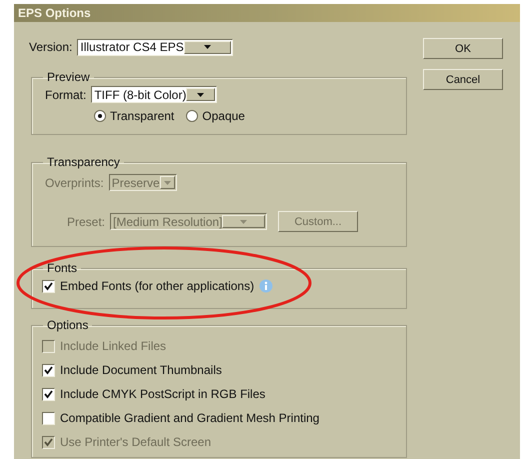 The image size is (528, 459). Describe the element at coordinates (65, 95) in the screenshot. I see `format-label: Format:` at that location.